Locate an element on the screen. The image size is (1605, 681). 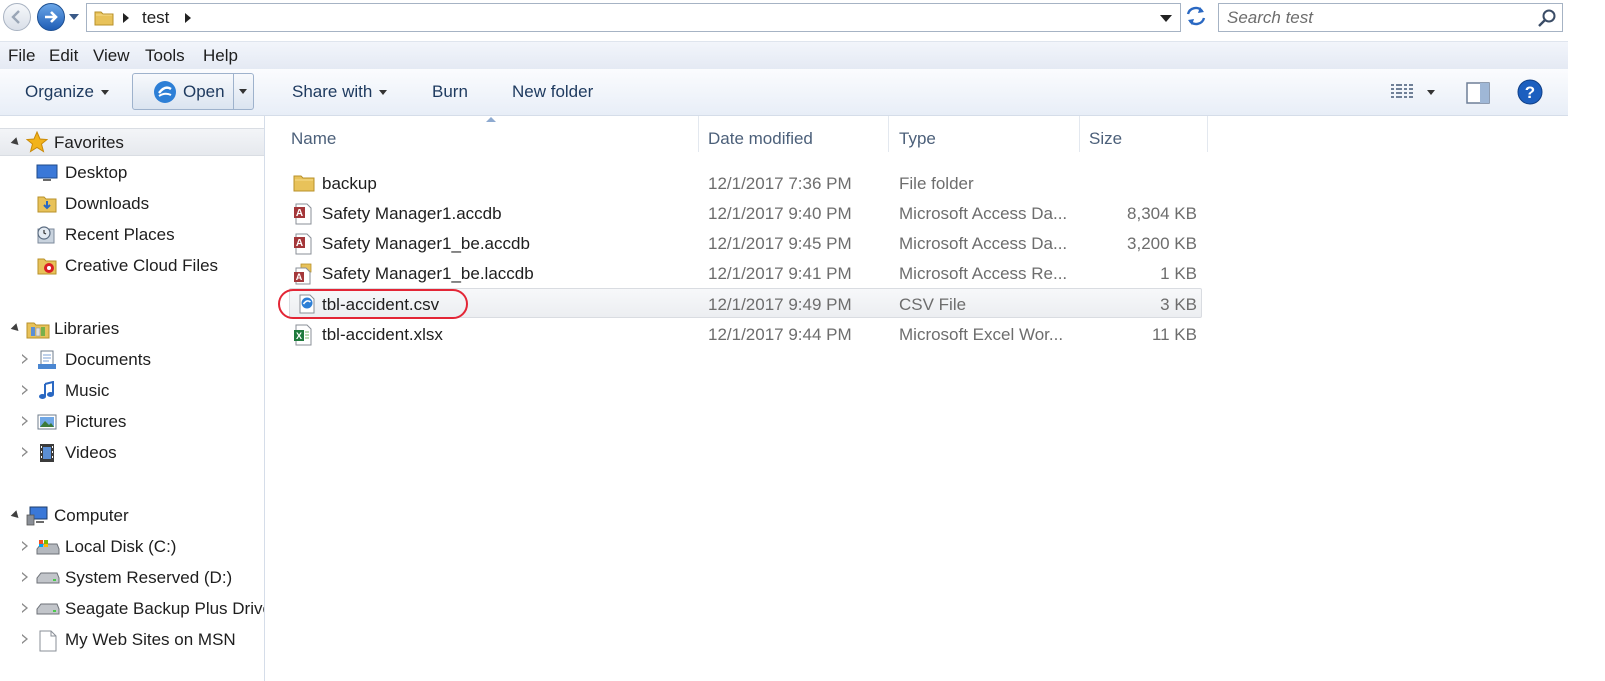
music-icon is located at coordinates (46, 390).